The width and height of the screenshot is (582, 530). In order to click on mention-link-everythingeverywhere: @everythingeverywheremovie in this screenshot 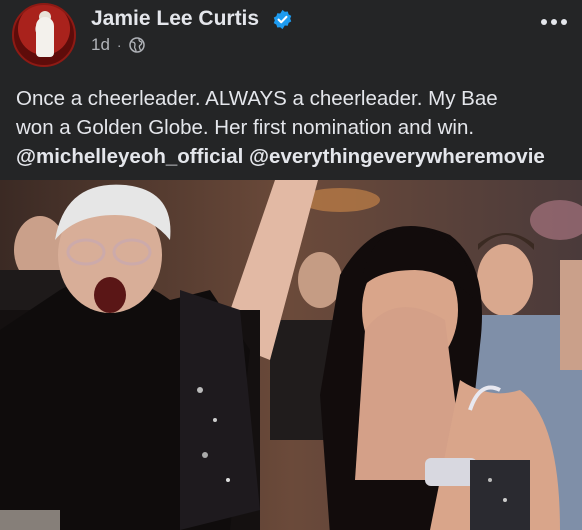, I will do `click(397, 156)`.